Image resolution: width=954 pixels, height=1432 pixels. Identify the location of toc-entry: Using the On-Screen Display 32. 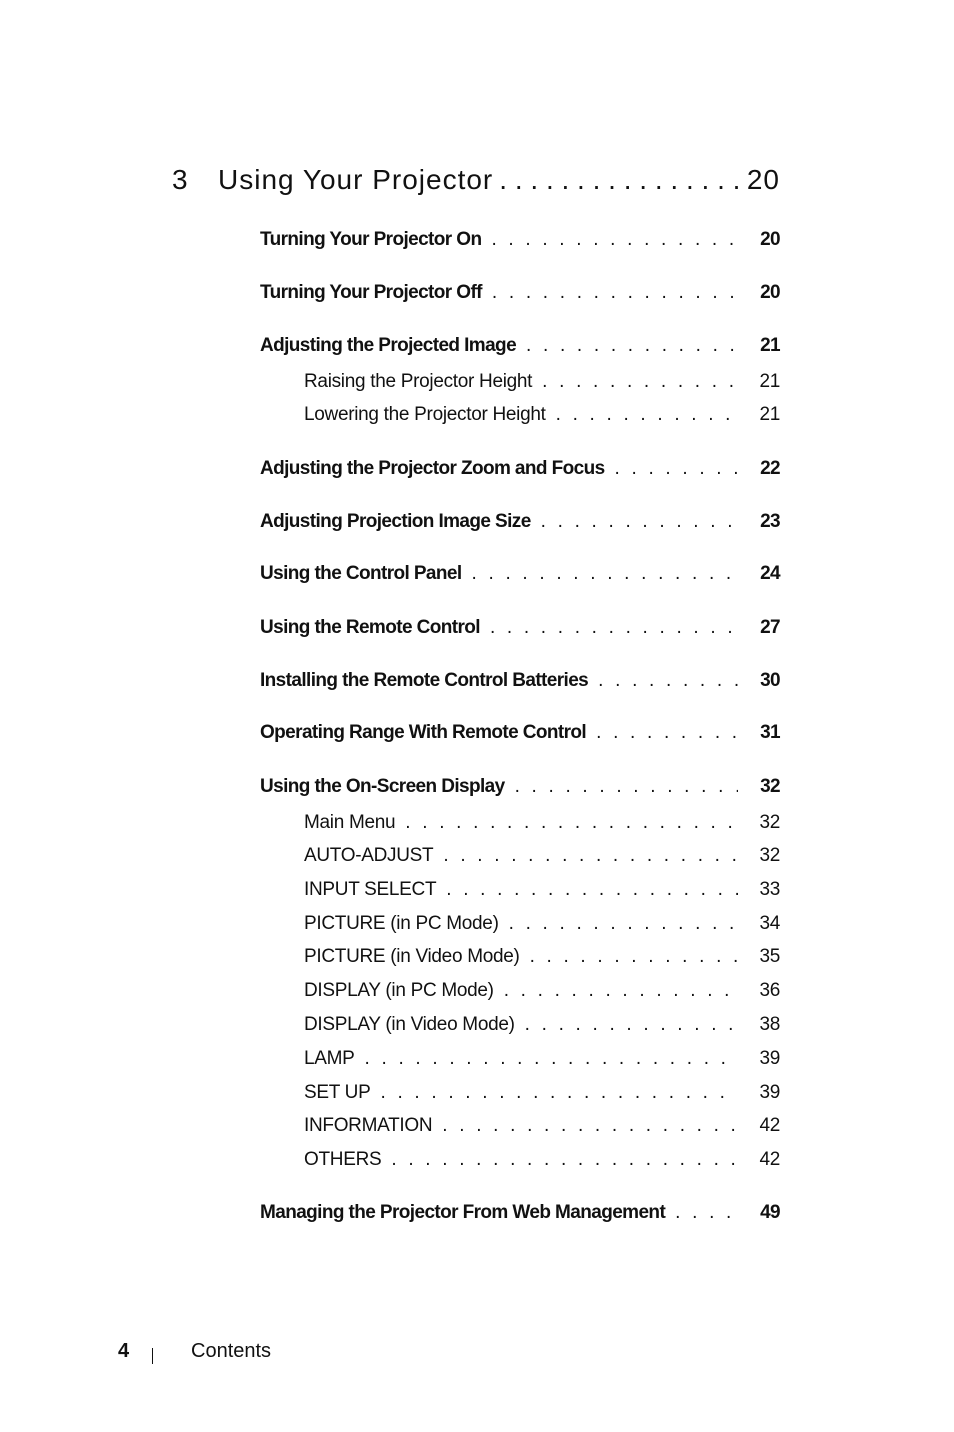
(520, 787).